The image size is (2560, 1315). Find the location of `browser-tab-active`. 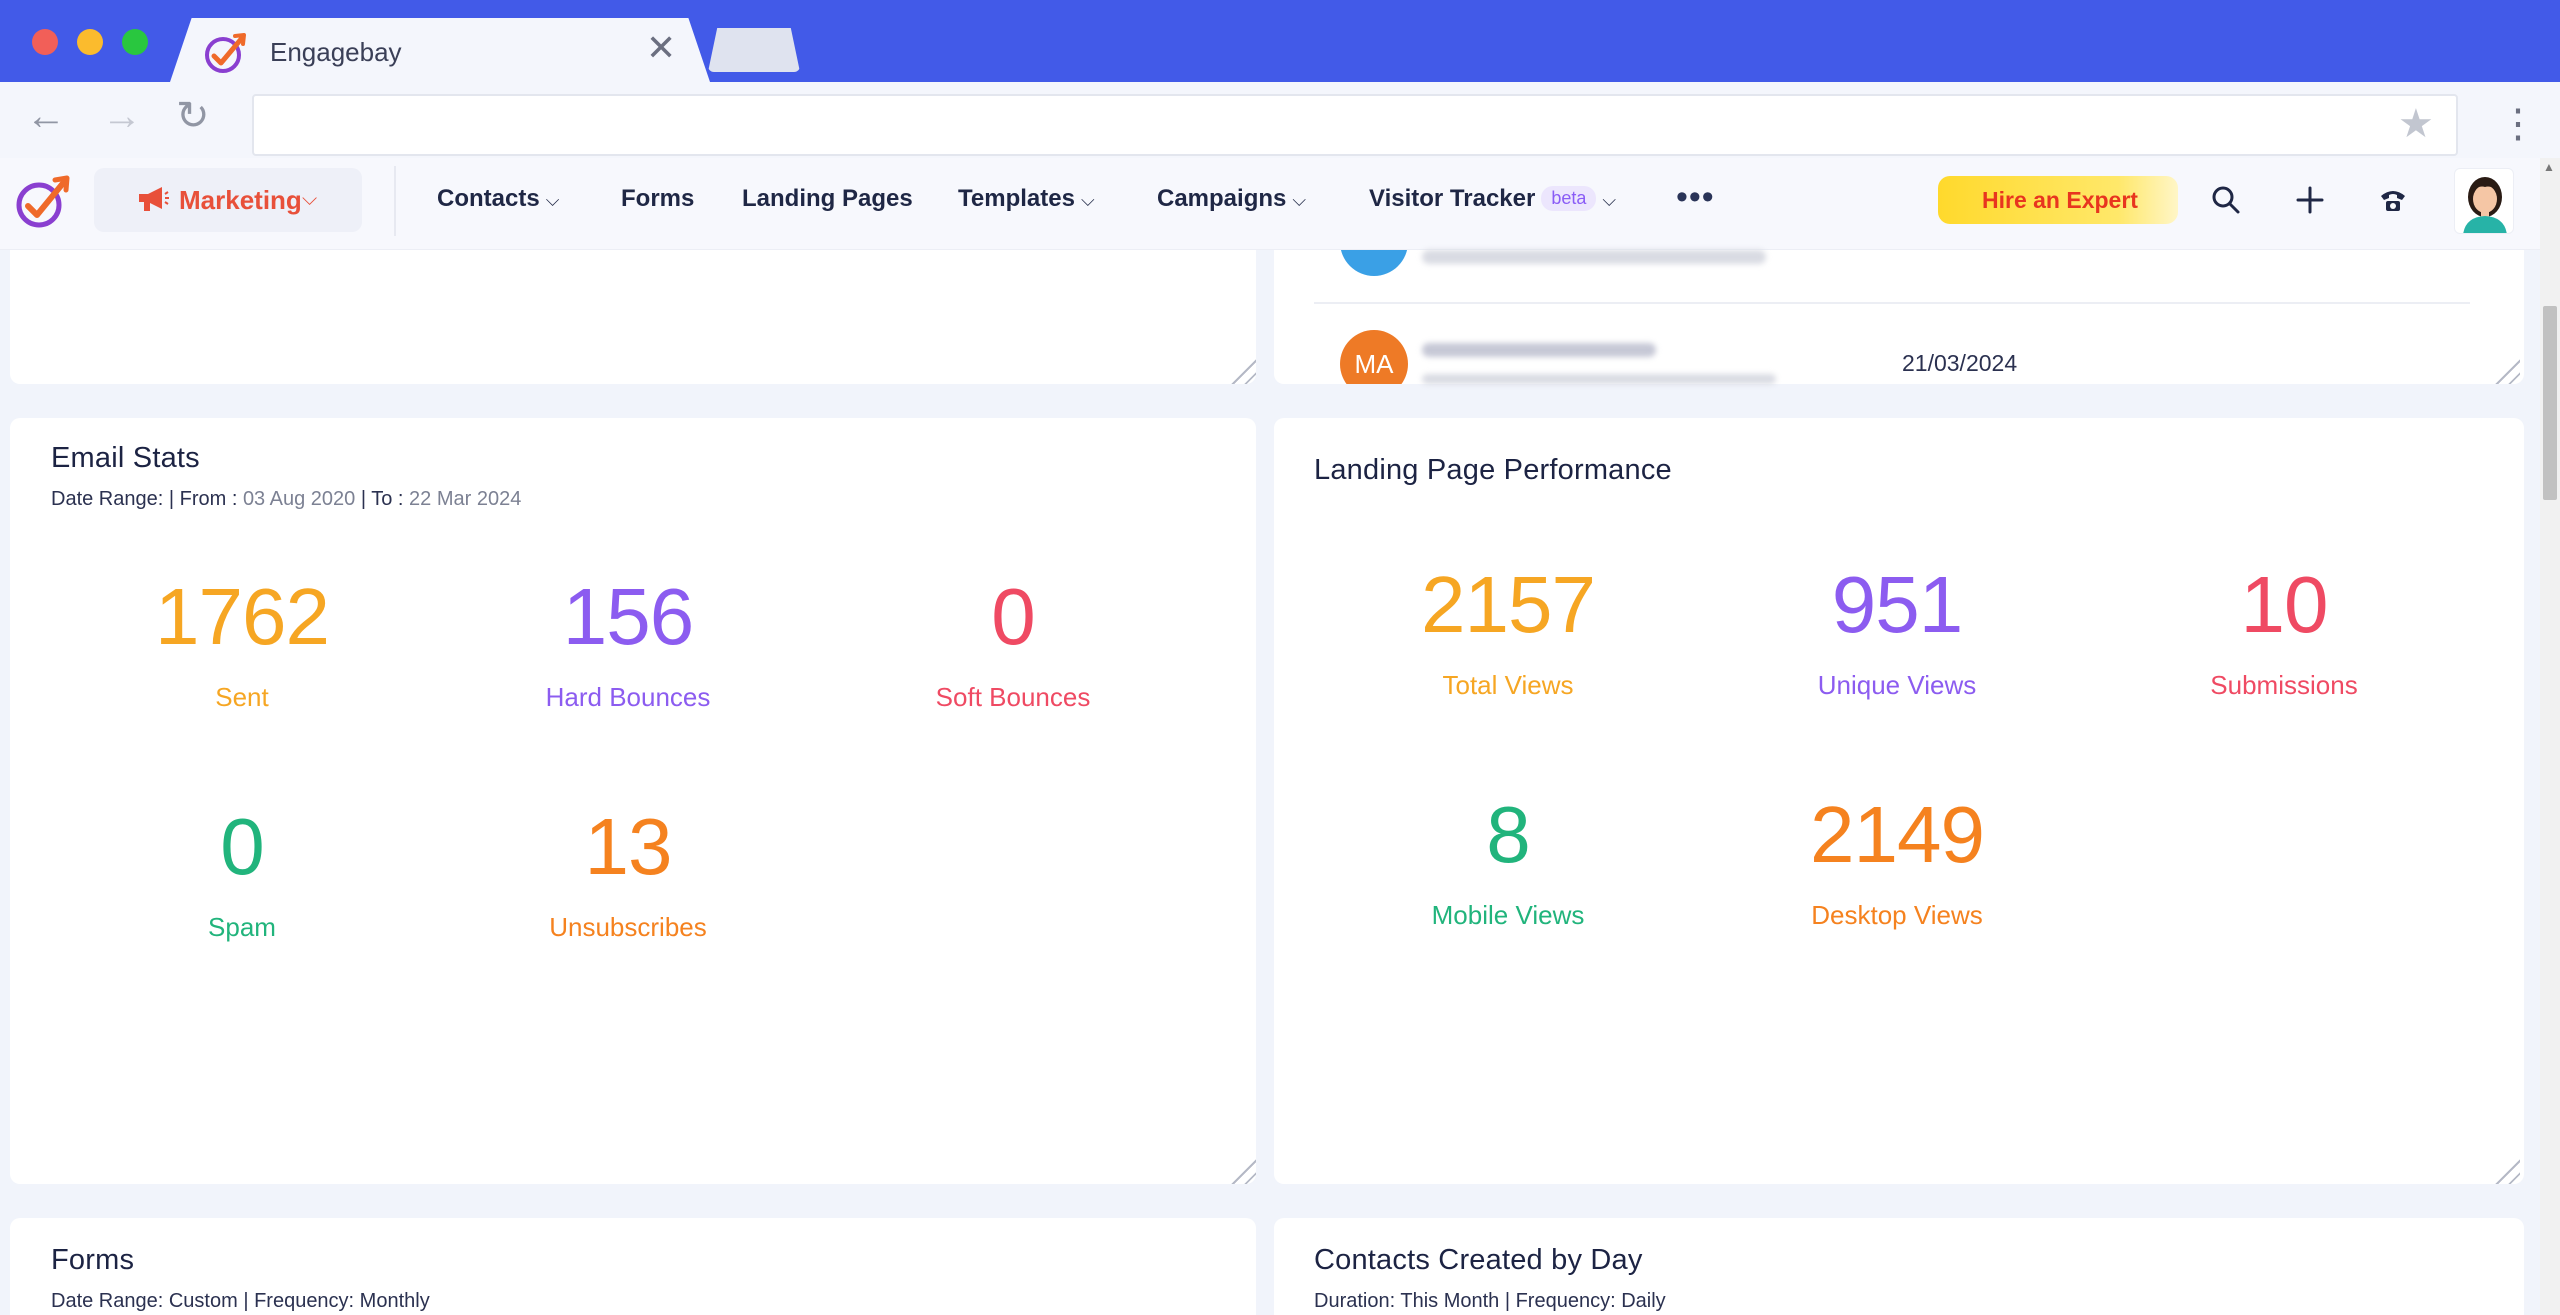

browser-tab-active is located at coordinates (440, 50).